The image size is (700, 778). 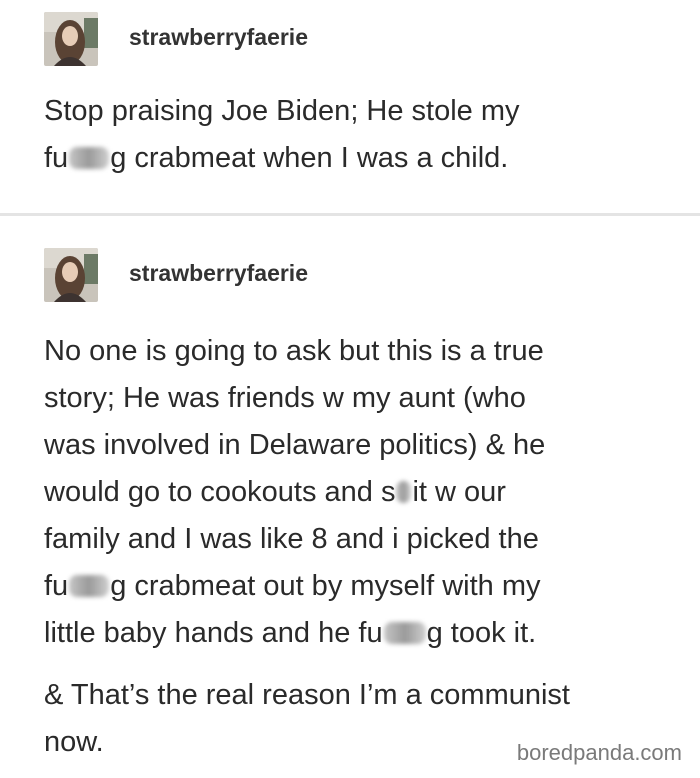 I want to click on text-line: family and I was like 8 and i picked the, so click(x=354, y=539).